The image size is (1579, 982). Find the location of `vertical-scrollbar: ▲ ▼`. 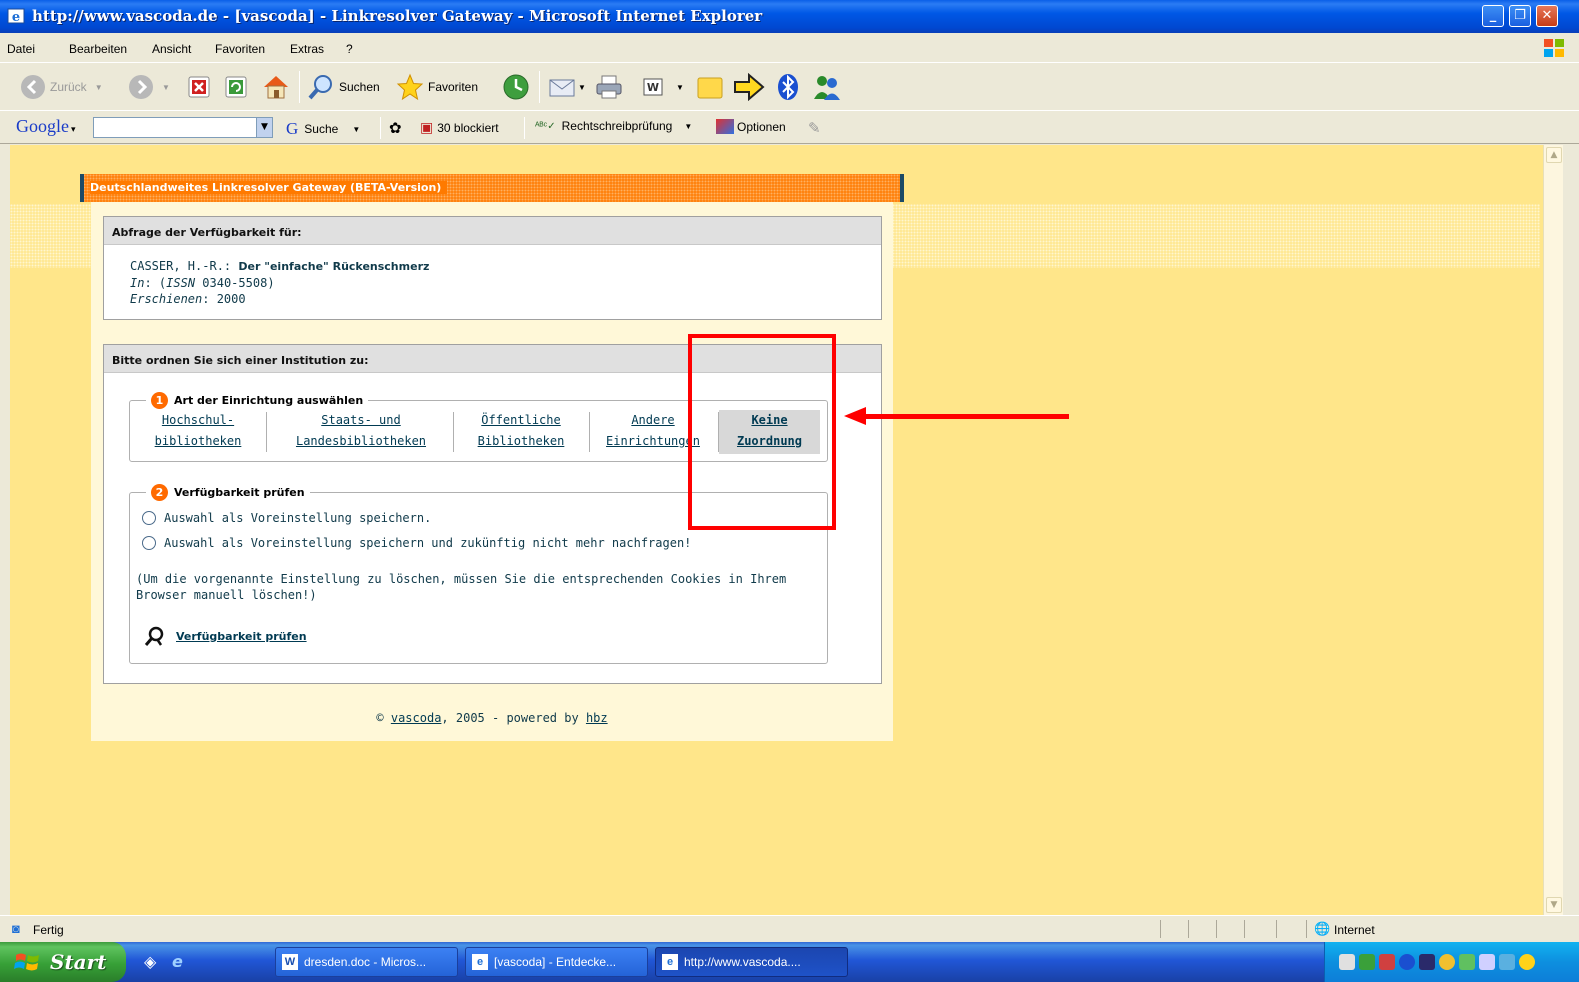

vertical-scrollbar: ▲ ▼ is located at coordinates (1553, 530).